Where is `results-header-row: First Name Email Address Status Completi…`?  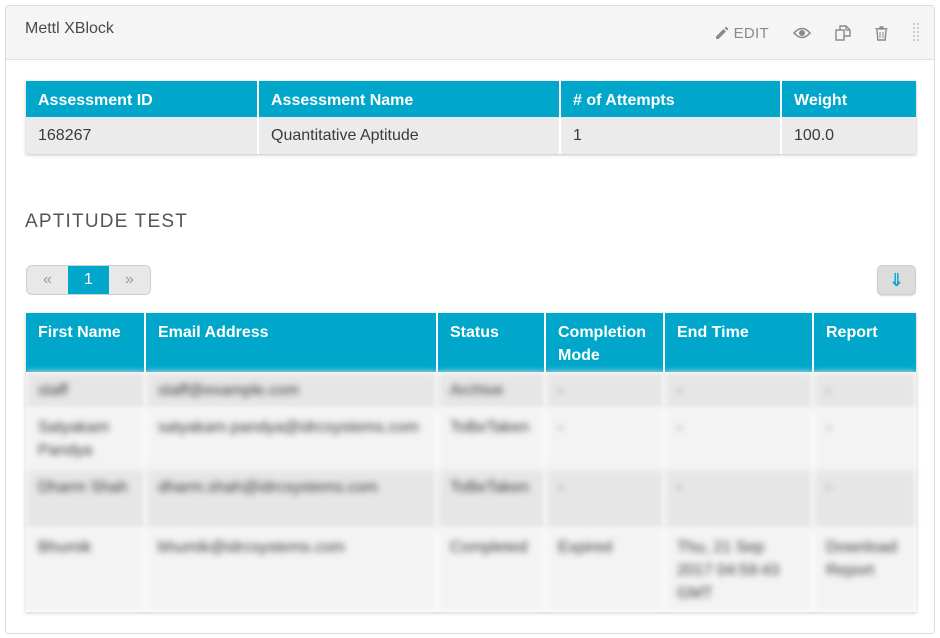
results-header-row: First Name Email Address Status Completi… is located at coordinates (471, 342).